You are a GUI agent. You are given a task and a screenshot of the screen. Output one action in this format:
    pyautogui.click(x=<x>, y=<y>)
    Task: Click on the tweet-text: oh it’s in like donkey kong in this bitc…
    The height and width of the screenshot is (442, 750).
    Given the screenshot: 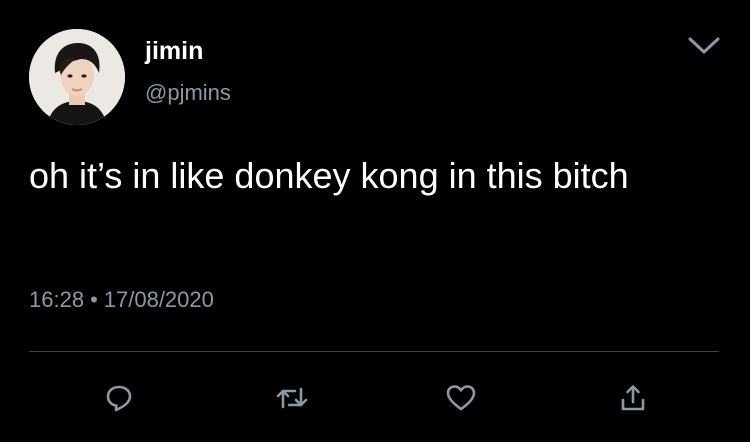 What is the action you would take?
    pyautogui.click(x=329, y=175)
    